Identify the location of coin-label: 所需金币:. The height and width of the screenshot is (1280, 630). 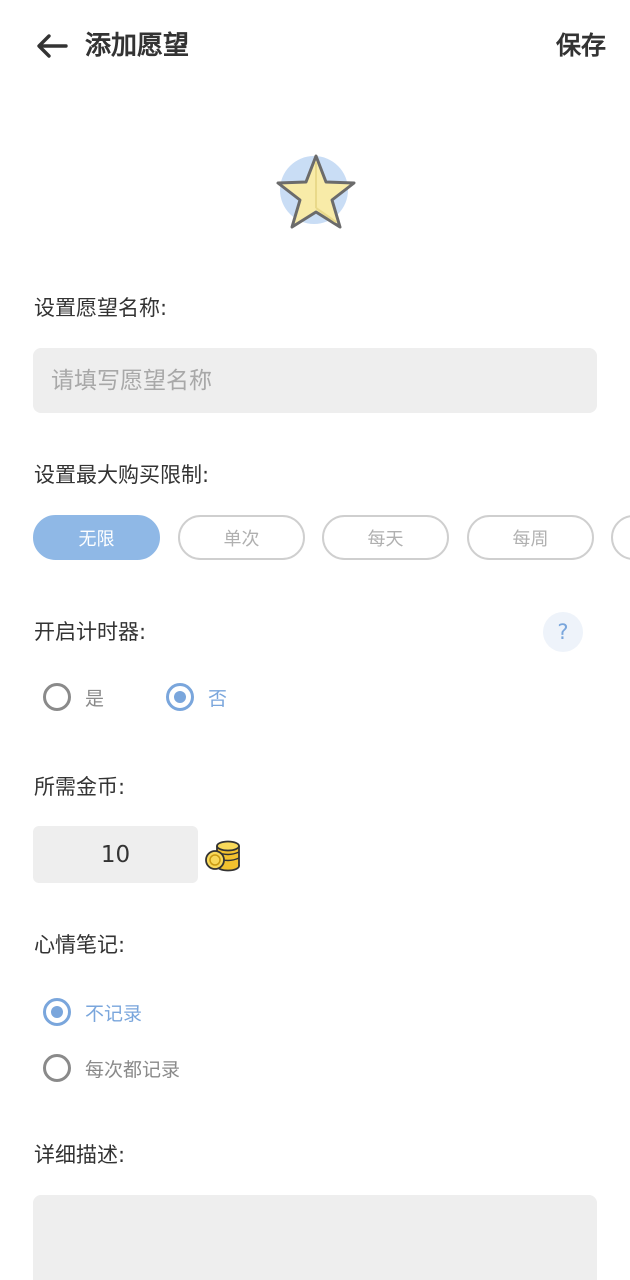
(80, 787).